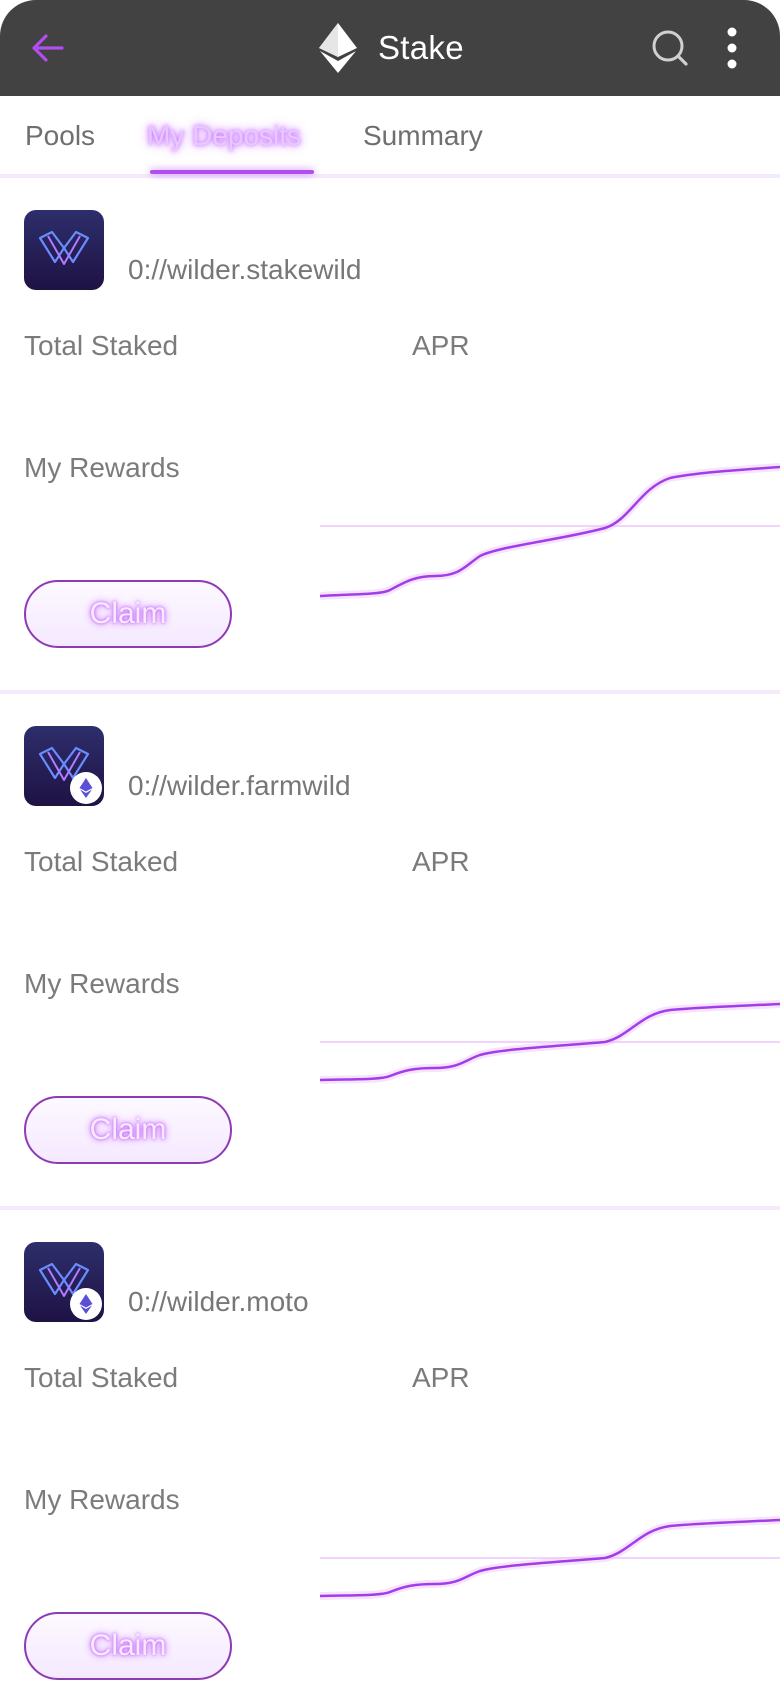 This screenshot has height=1688, width=780. Describe the element at coordinates (421, 47) in the screenshot. I see `page-title: Stake` at that location.